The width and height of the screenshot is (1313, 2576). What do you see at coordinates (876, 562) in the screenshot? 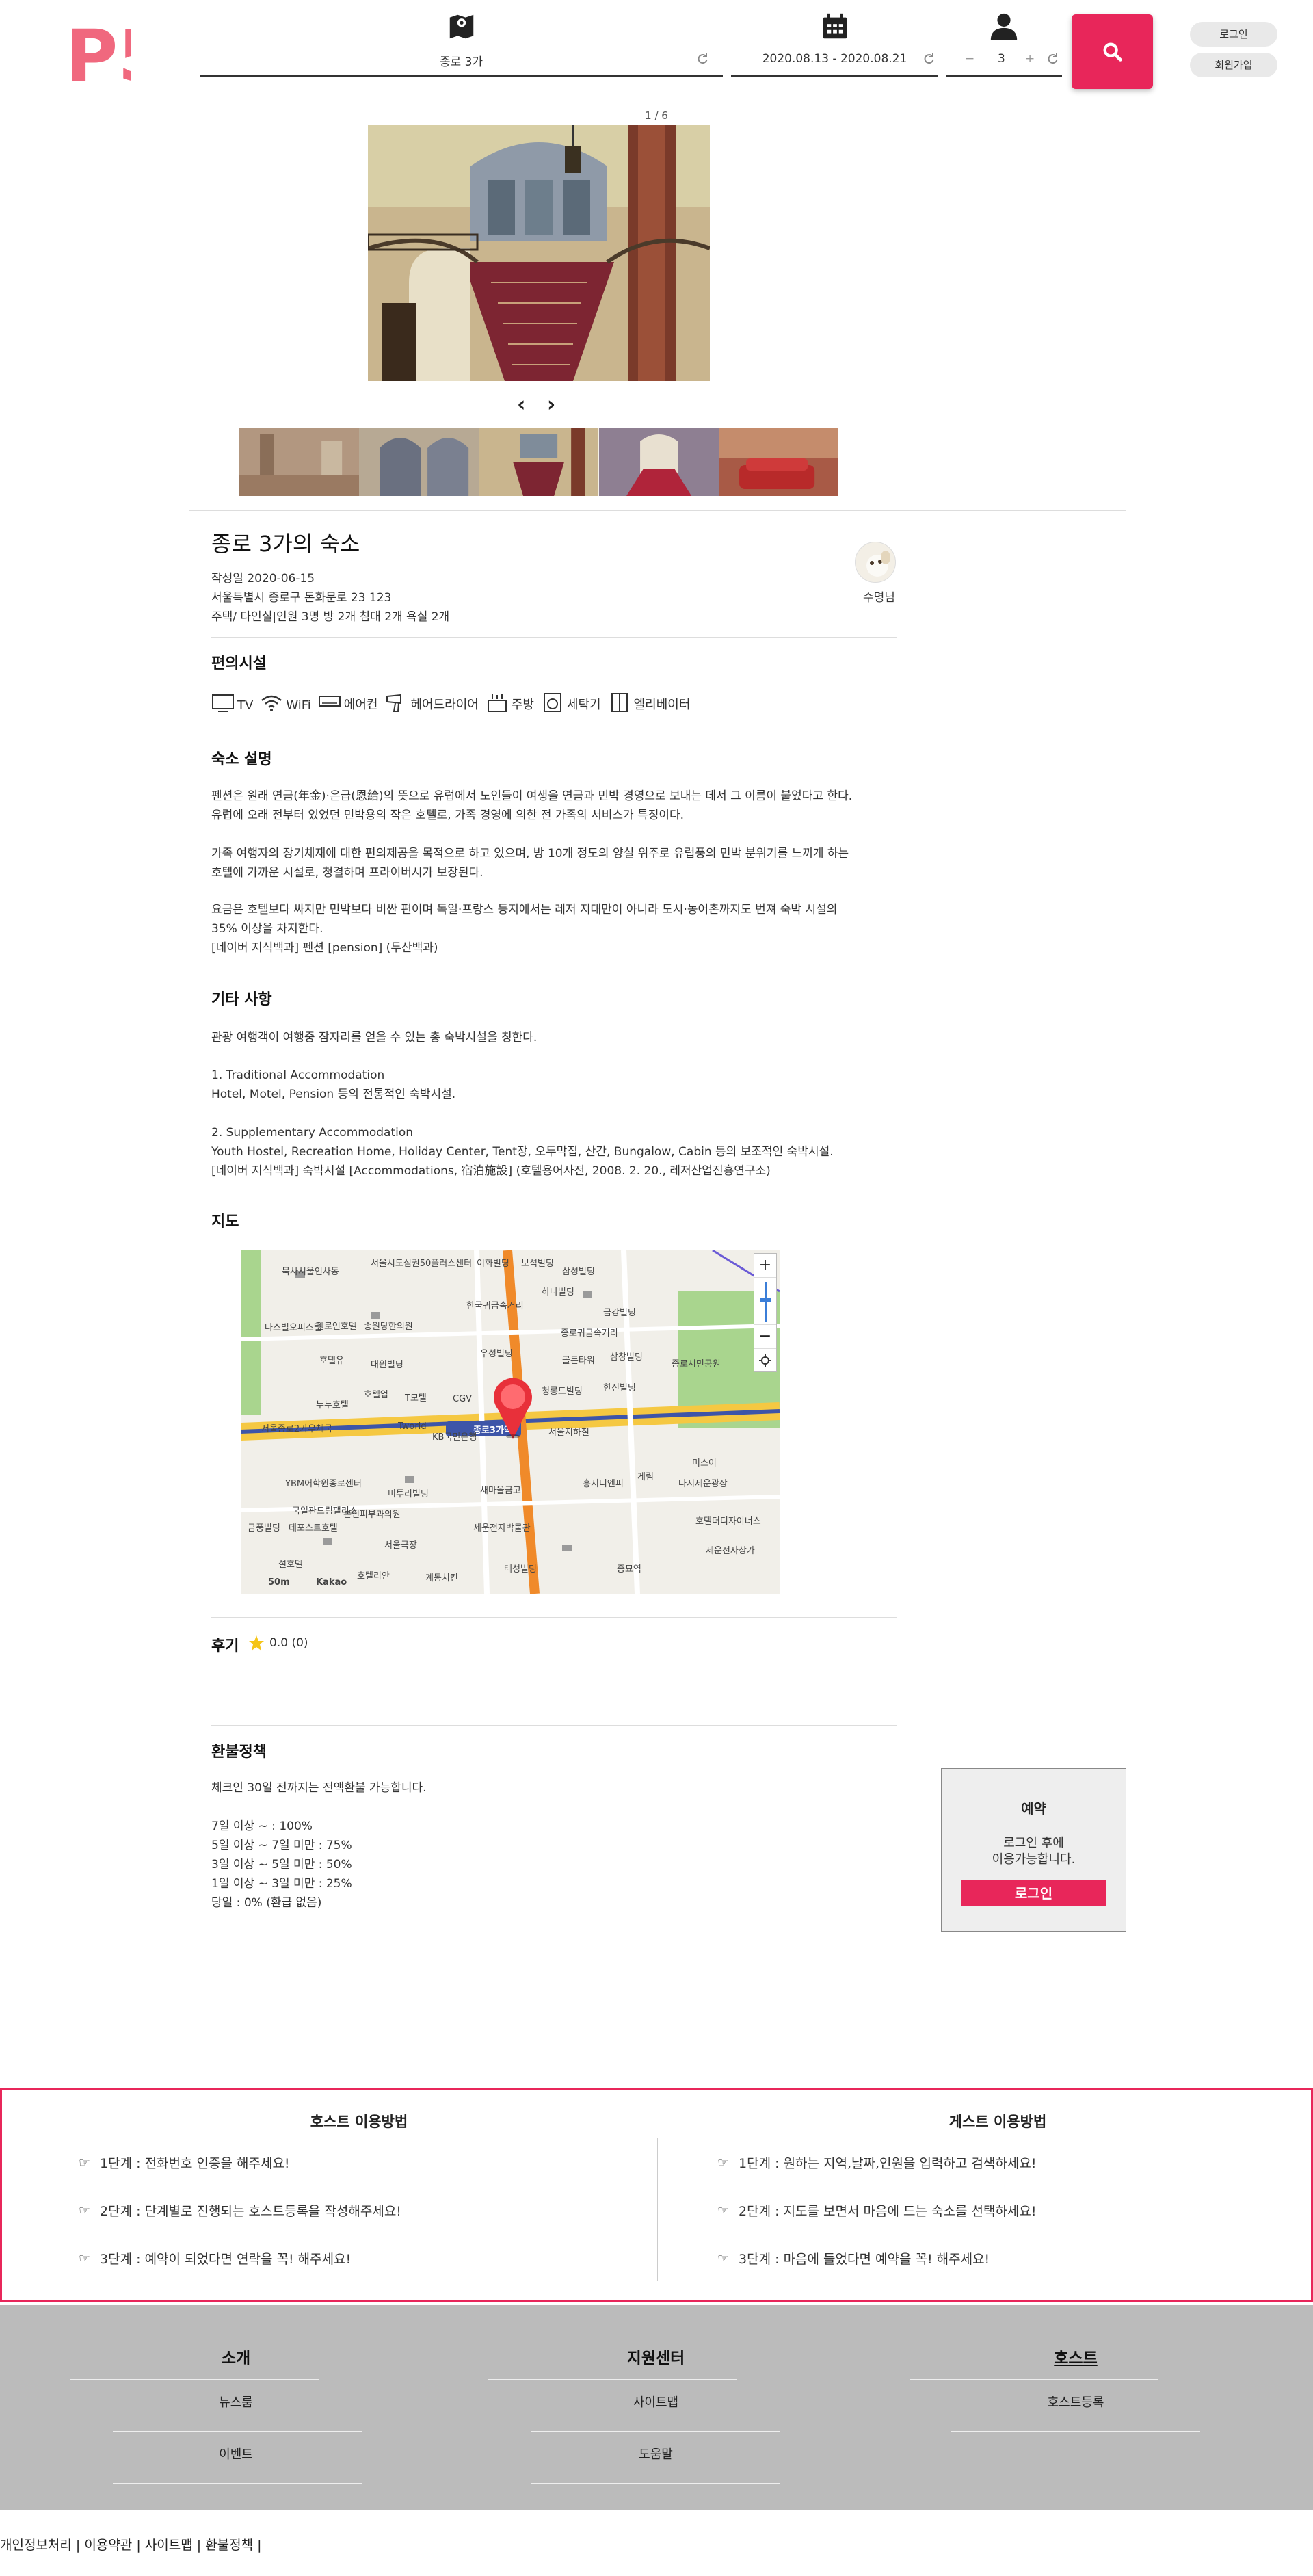
I see `host-avatar` at bounding box center [876, 562].